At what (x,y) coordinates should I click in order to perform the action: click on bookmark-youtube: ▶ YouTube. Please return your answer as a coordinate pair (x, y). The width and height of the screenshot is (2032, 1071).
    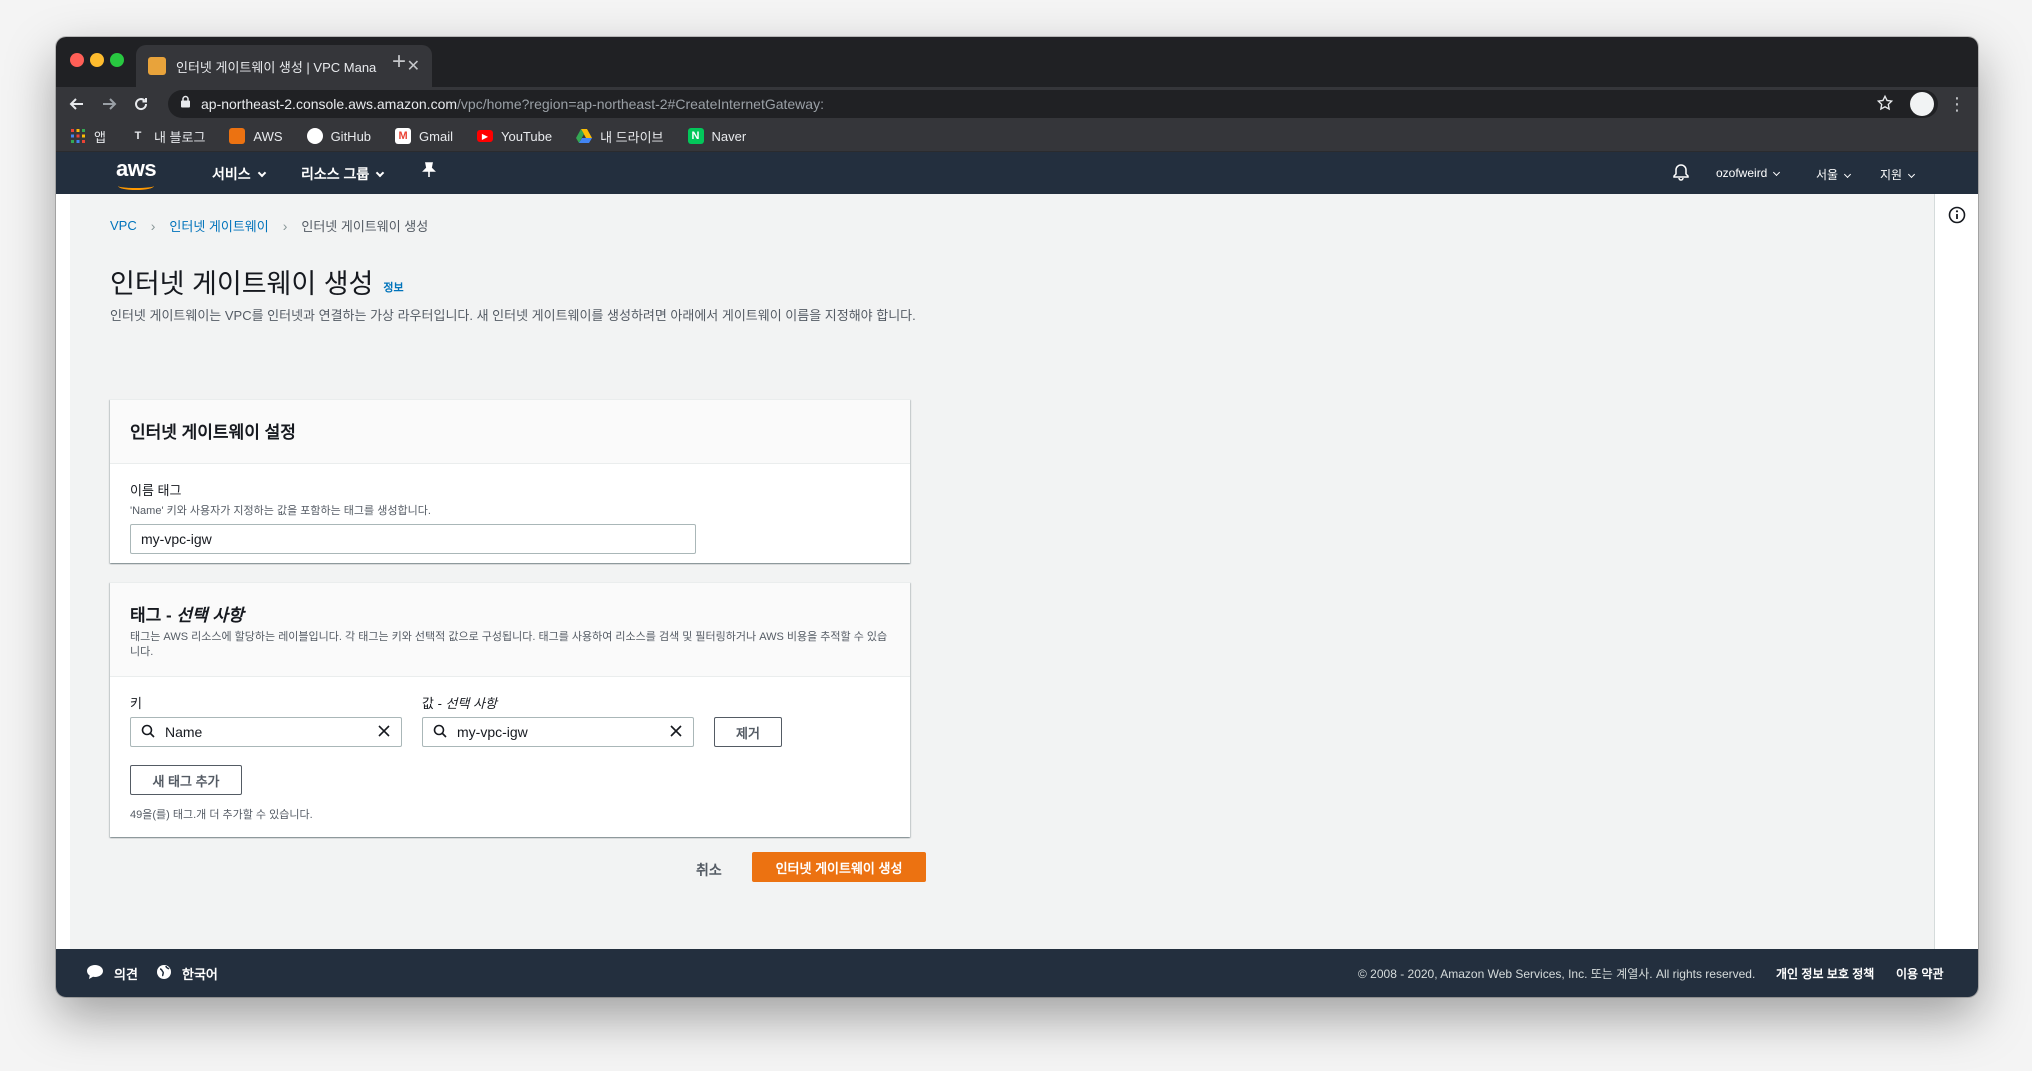
    Looking at the image, I should click on (514, 136).